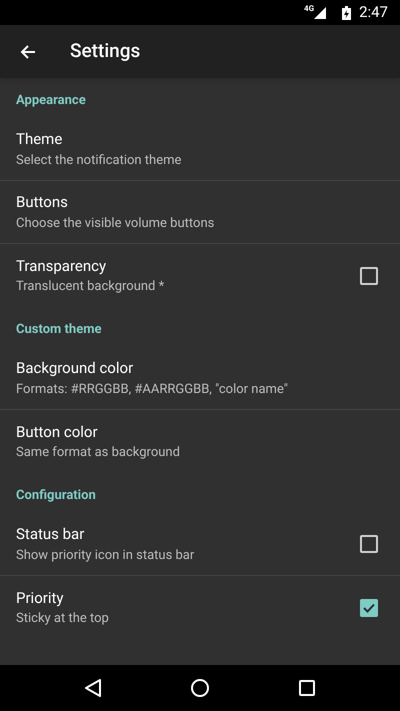 The height and width of the screenshot is (711, 400). Describe the element at coordinates (152, 389) in the screenshot. I see `item-summary: Formats: #RRGGBB, #AARRGGBB, "color name"` at that location.